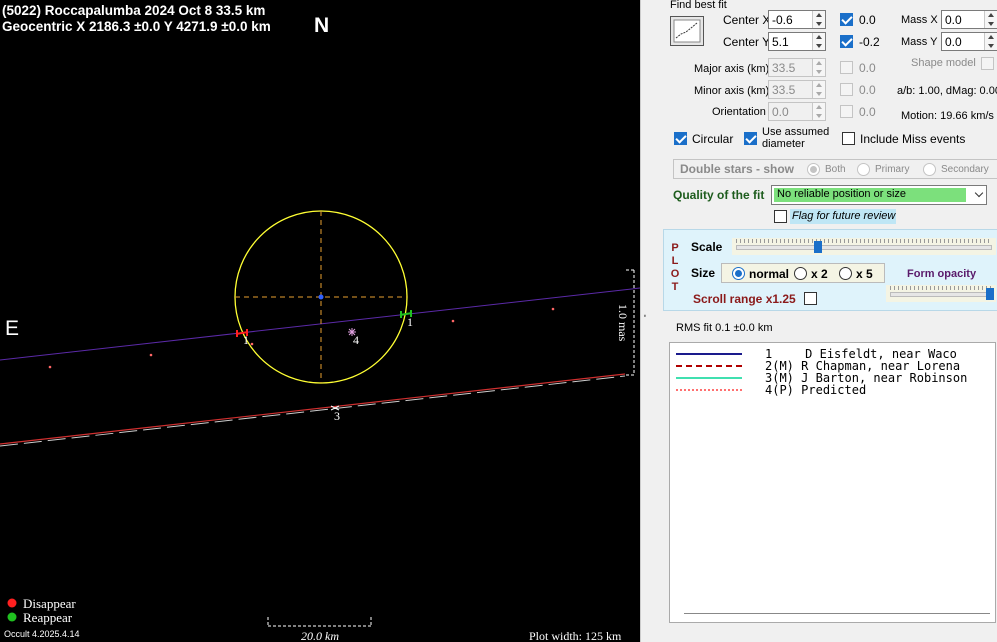 Image resolution: width=997 pixels, height=642 pixels. I want to click on reappear-label: Reappear, so click(48, 617).